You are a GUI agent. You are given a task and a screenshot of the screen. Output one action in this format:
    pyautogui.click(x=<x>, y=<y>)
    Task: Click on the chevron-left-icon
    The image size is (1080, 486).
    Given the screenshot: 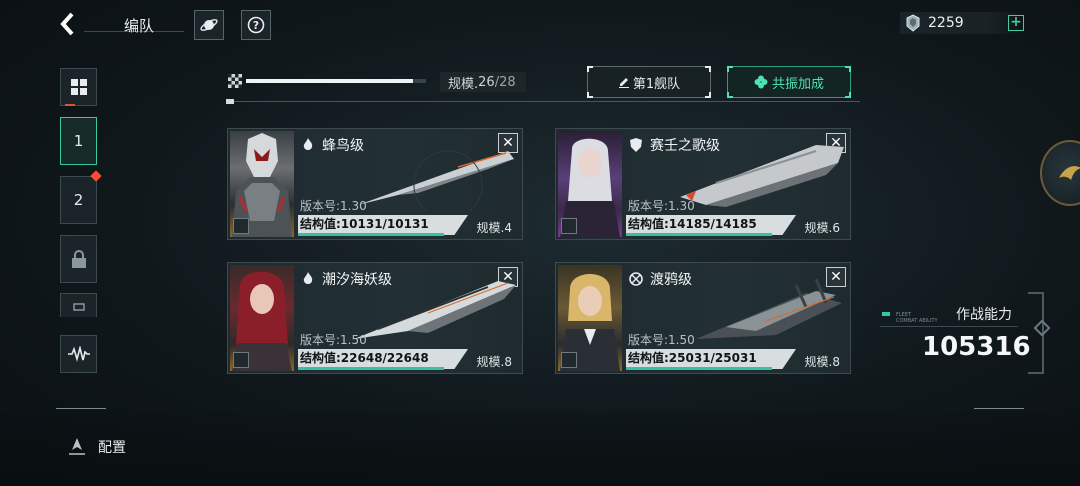 What is the action you would take?
    pyautogui.click(x=67, y=24)
    